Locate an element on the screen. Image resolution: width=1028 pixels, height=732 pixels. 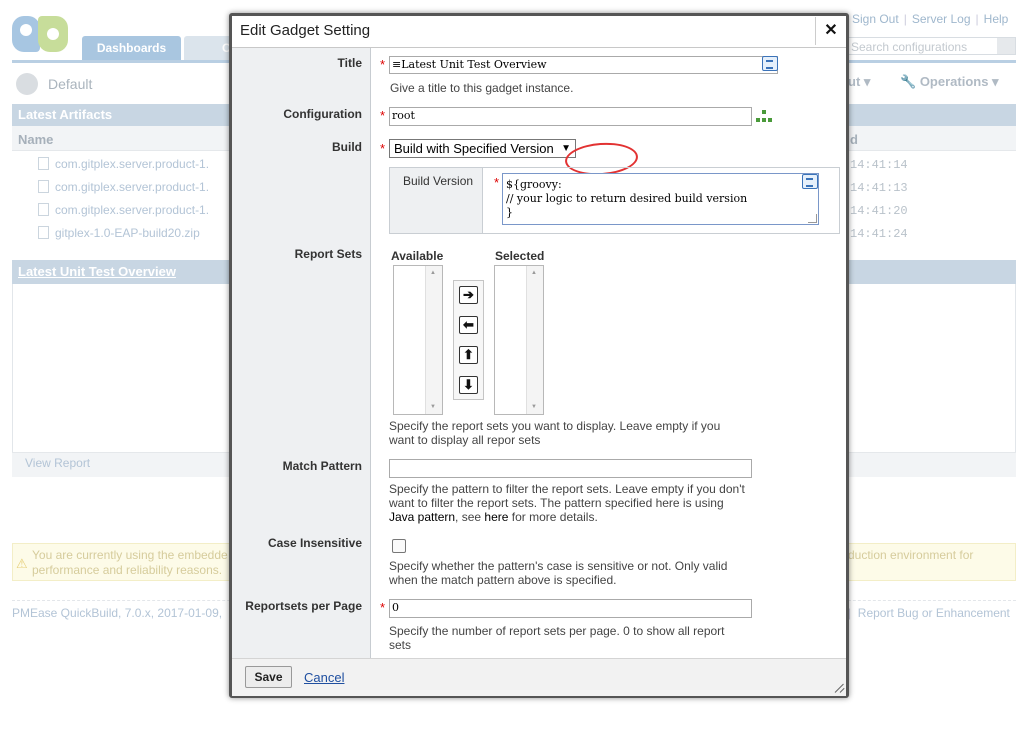
build-label: Build is located at coordinates (347, 147).